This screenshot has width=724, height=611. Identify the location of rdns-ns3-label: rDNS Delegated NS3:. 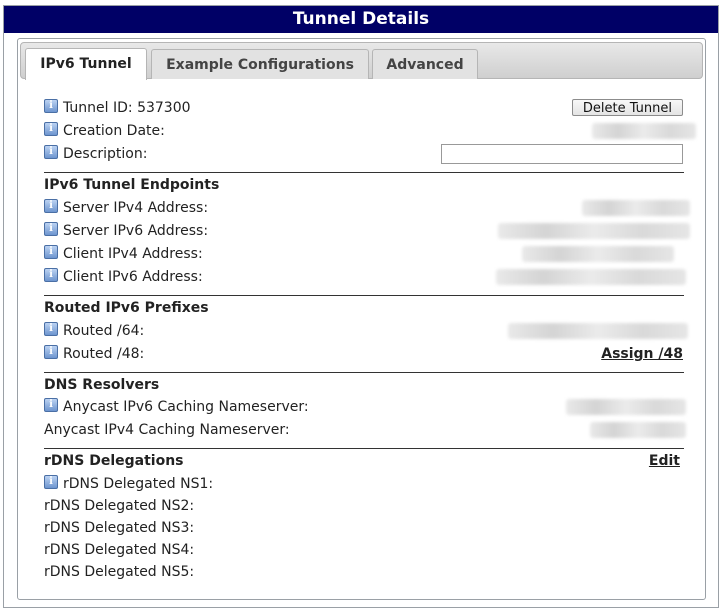
(119, 528).